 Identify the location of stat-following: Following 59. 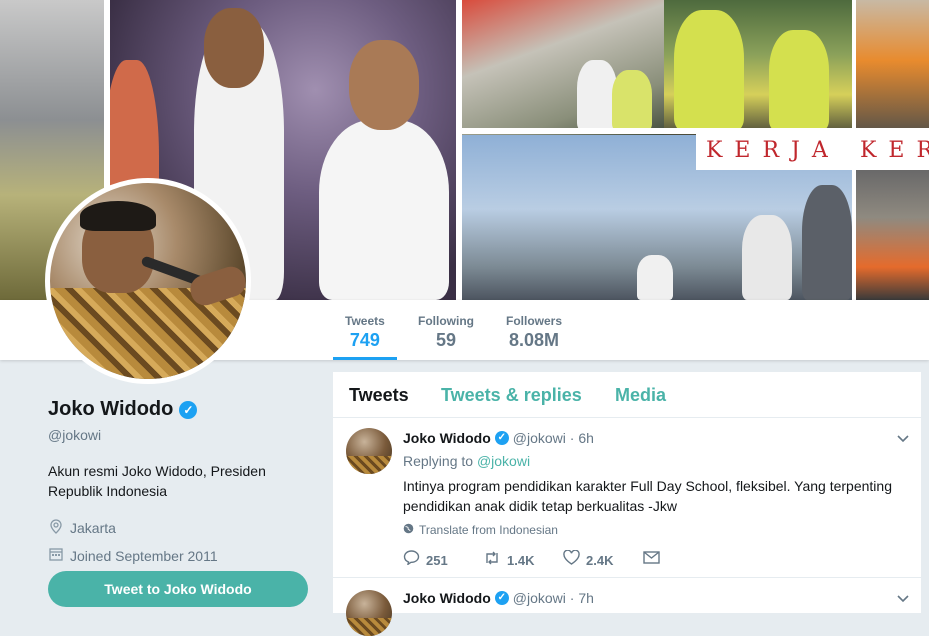
(446, 332).